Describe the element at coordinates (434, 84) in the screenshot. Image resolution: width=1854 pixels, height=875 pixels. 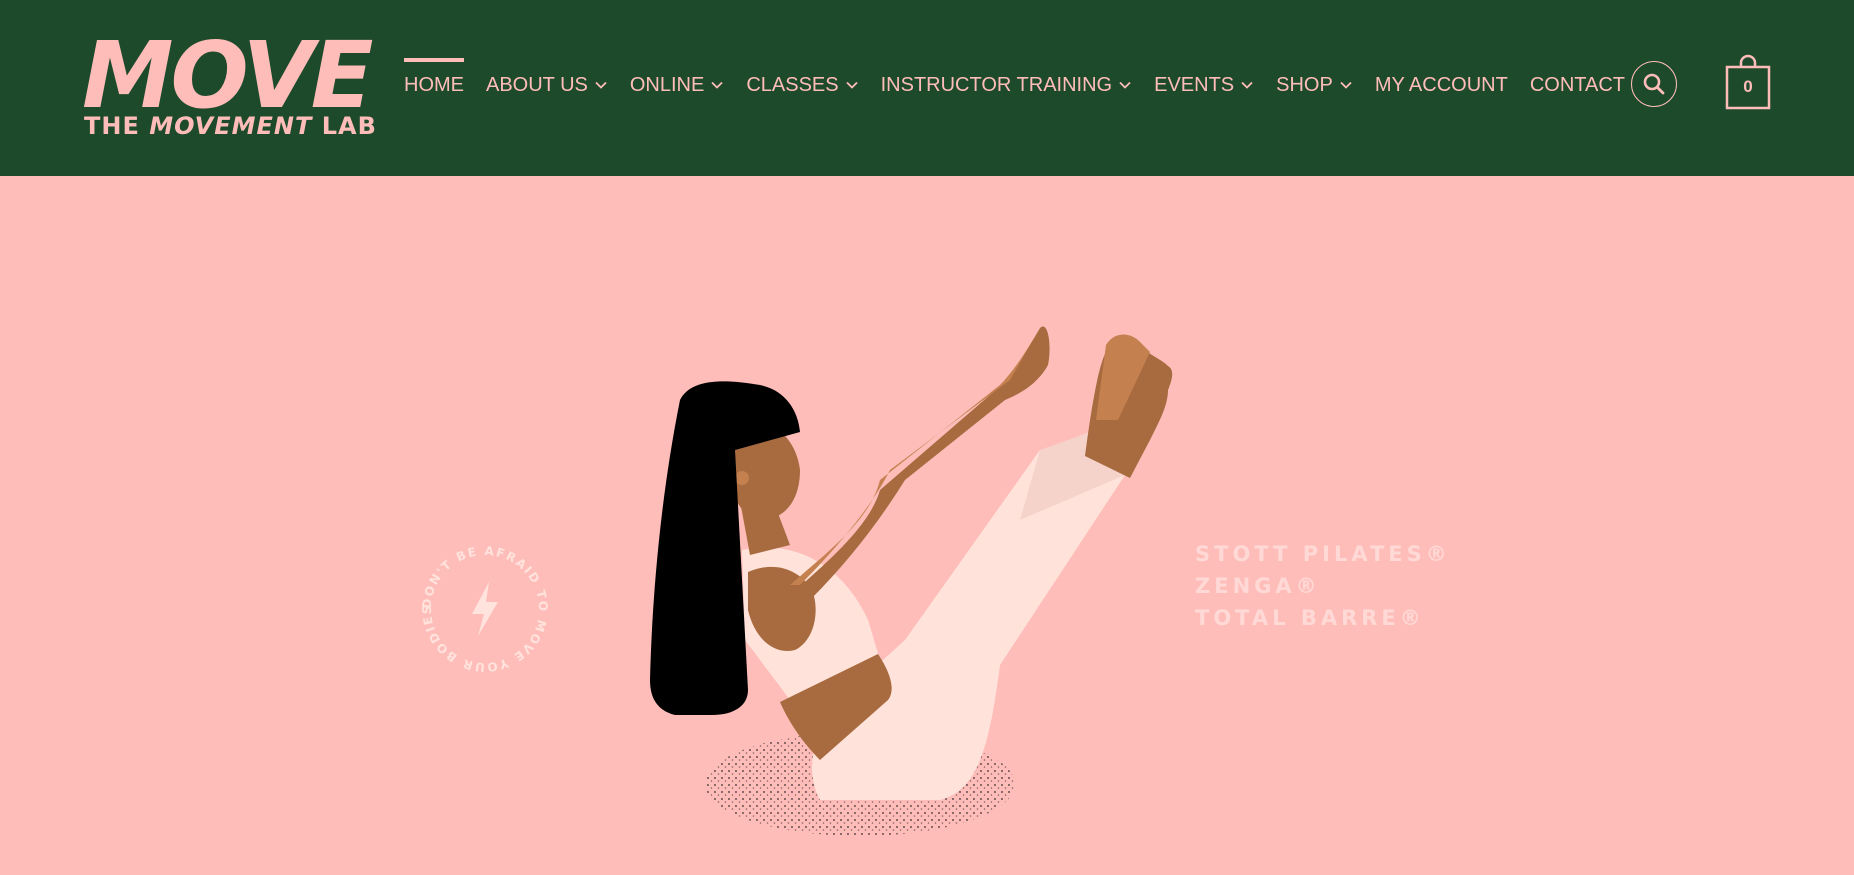
I see `nav-home-label: HOME` at that location.